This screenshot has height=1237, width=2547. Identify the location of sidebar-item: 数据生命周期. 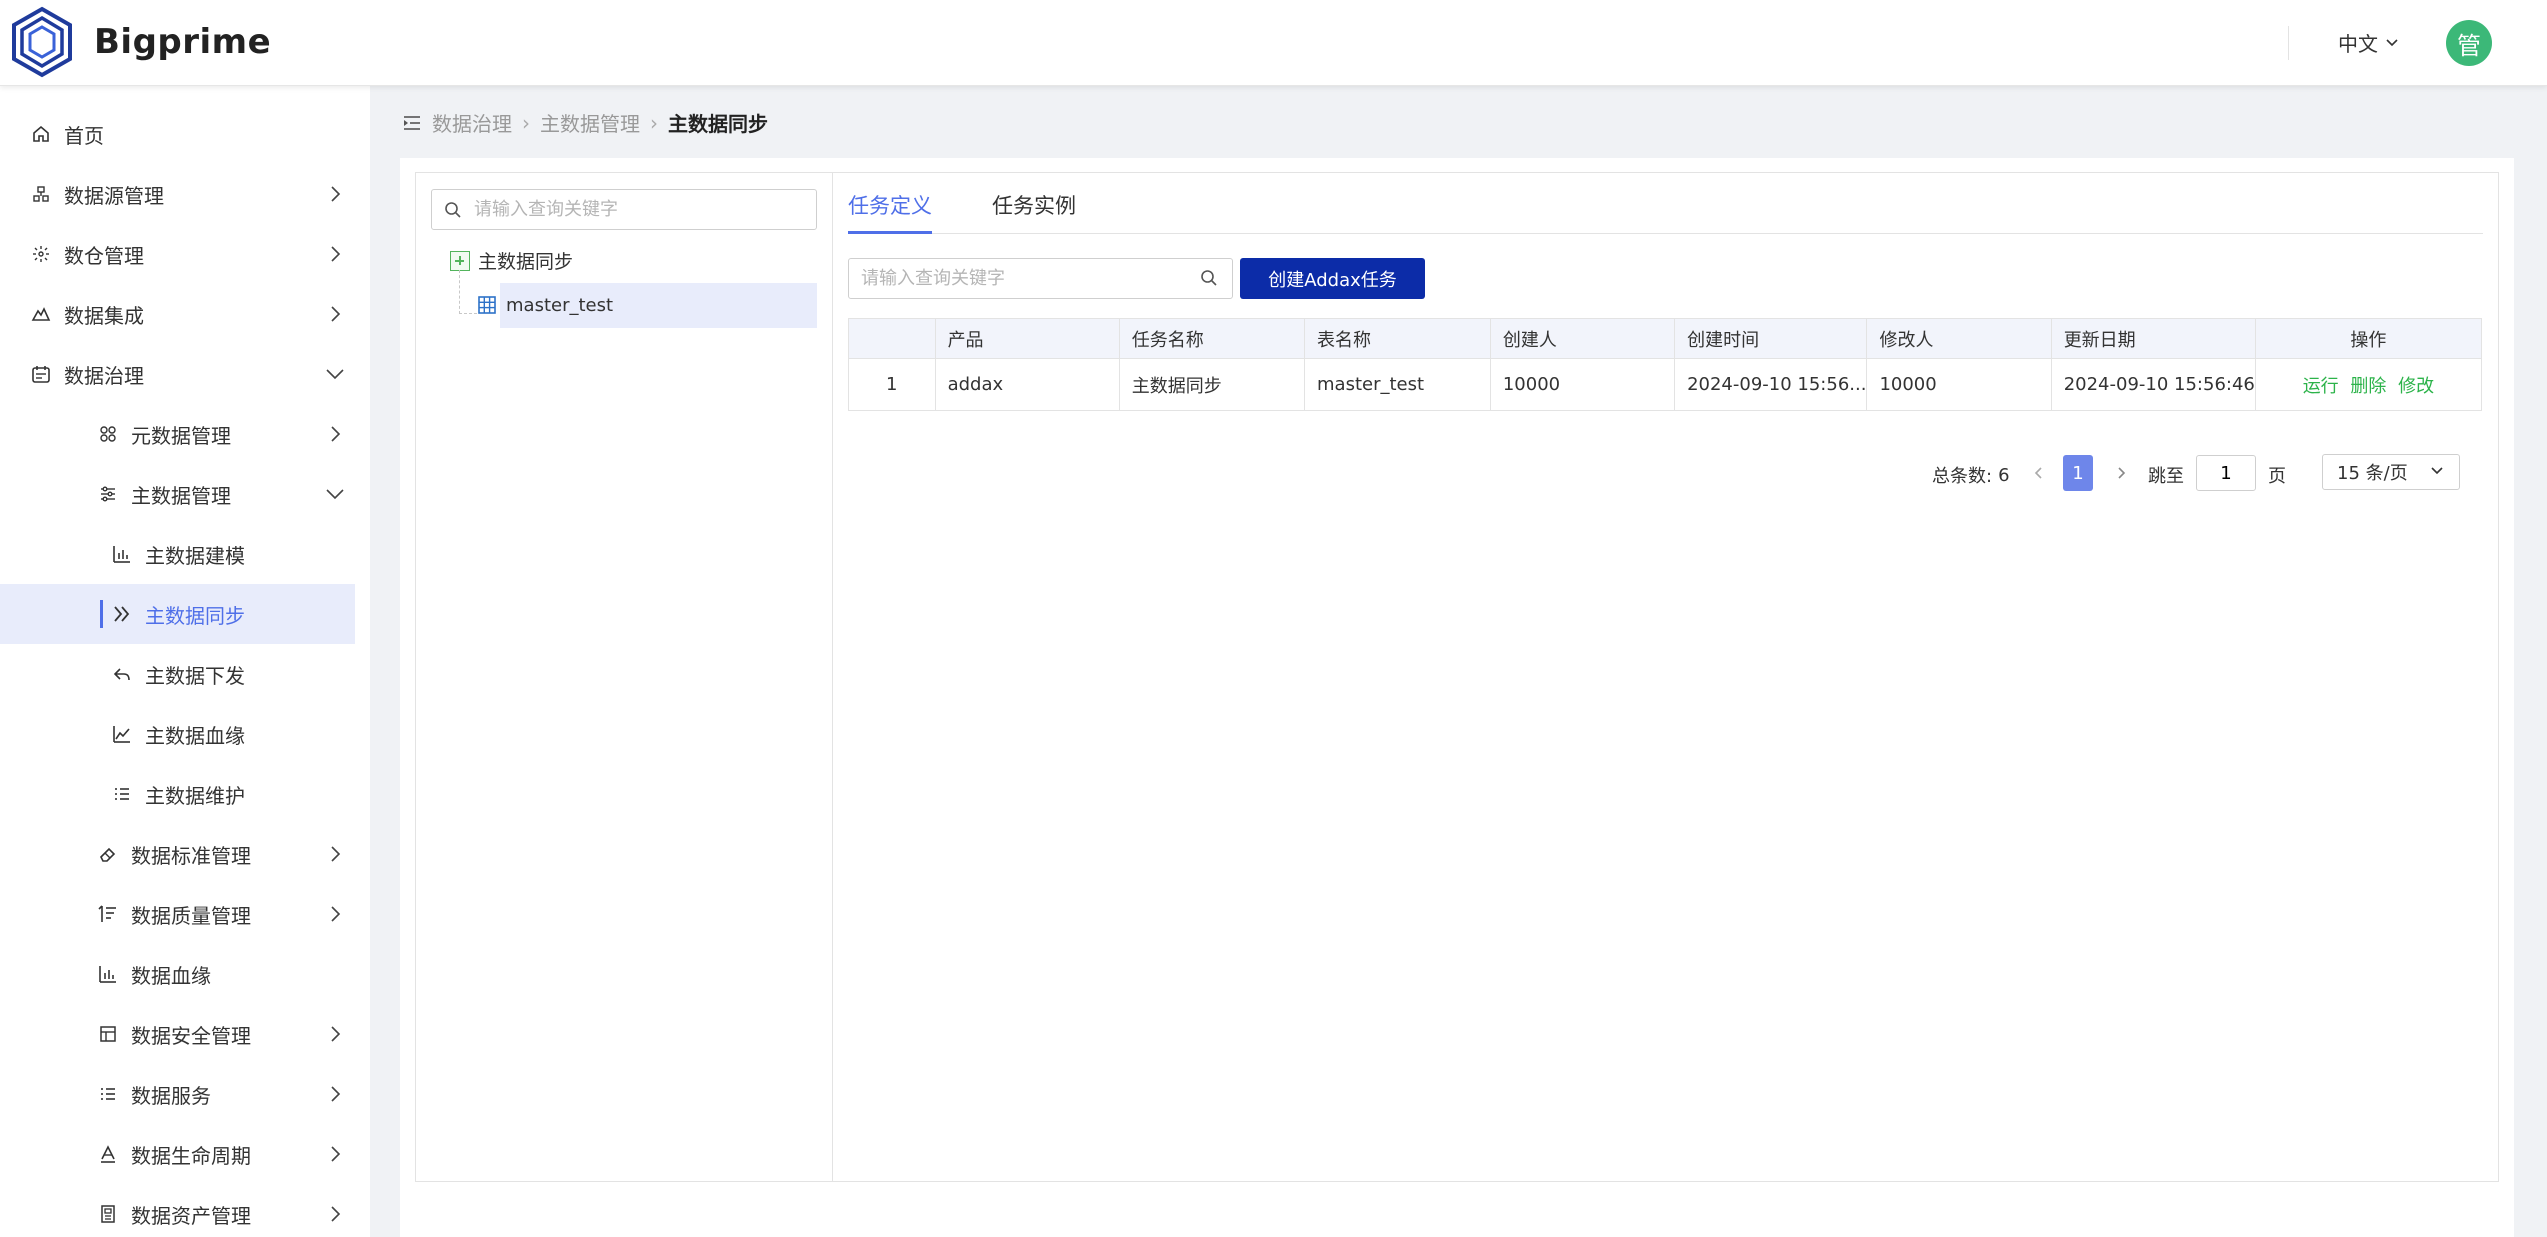
(177, 1154).